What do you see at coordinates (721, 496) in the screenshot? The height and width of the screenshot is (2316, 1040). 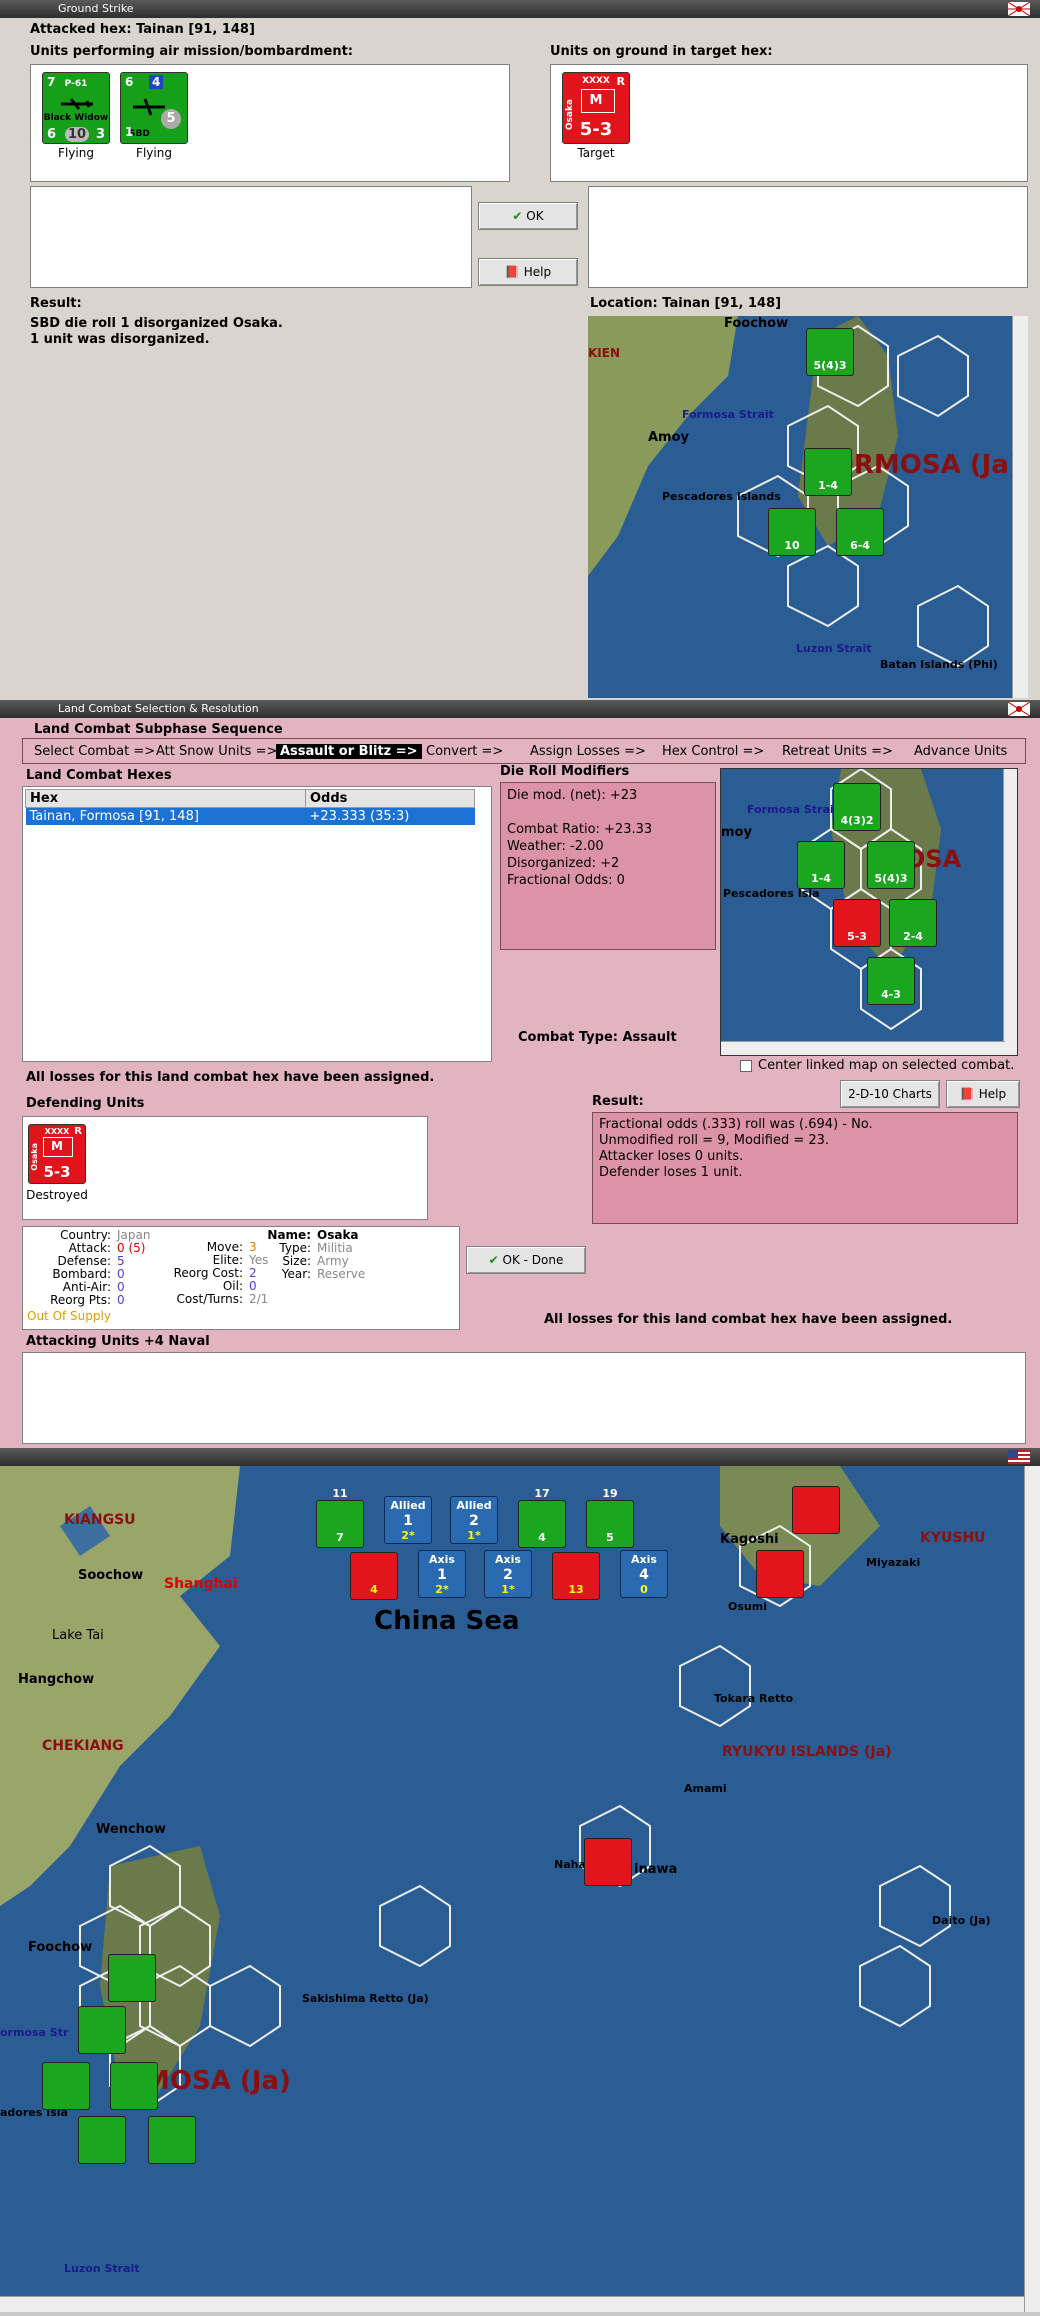 I see `map-label-pescadores: Pescadores Islands` at bounding box center [721, 496].